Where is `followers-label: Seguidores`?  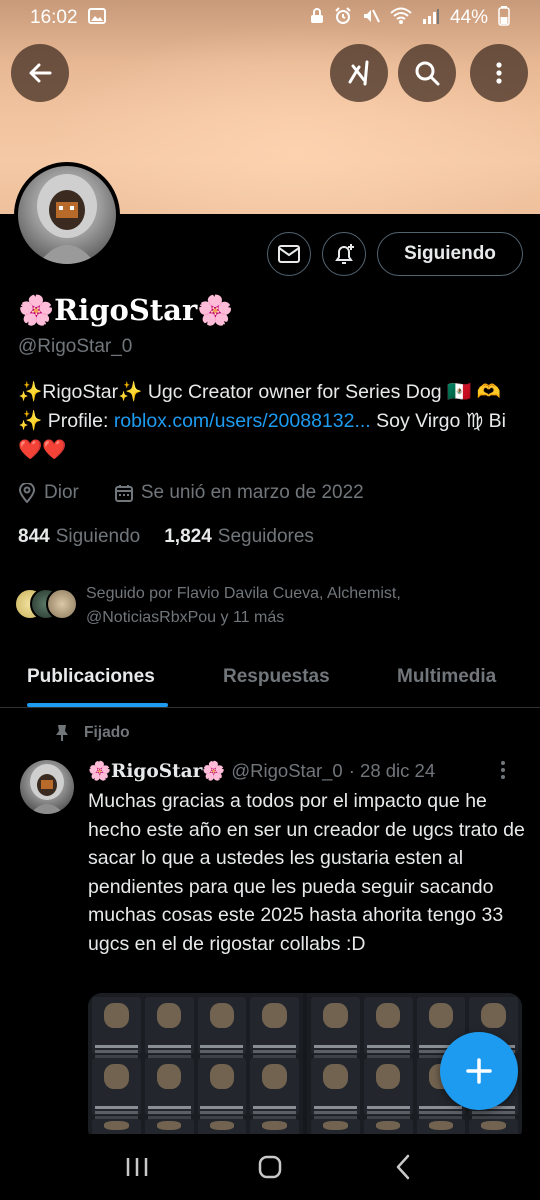
followers-label: Seguidores is located at coordinates (265, 536).